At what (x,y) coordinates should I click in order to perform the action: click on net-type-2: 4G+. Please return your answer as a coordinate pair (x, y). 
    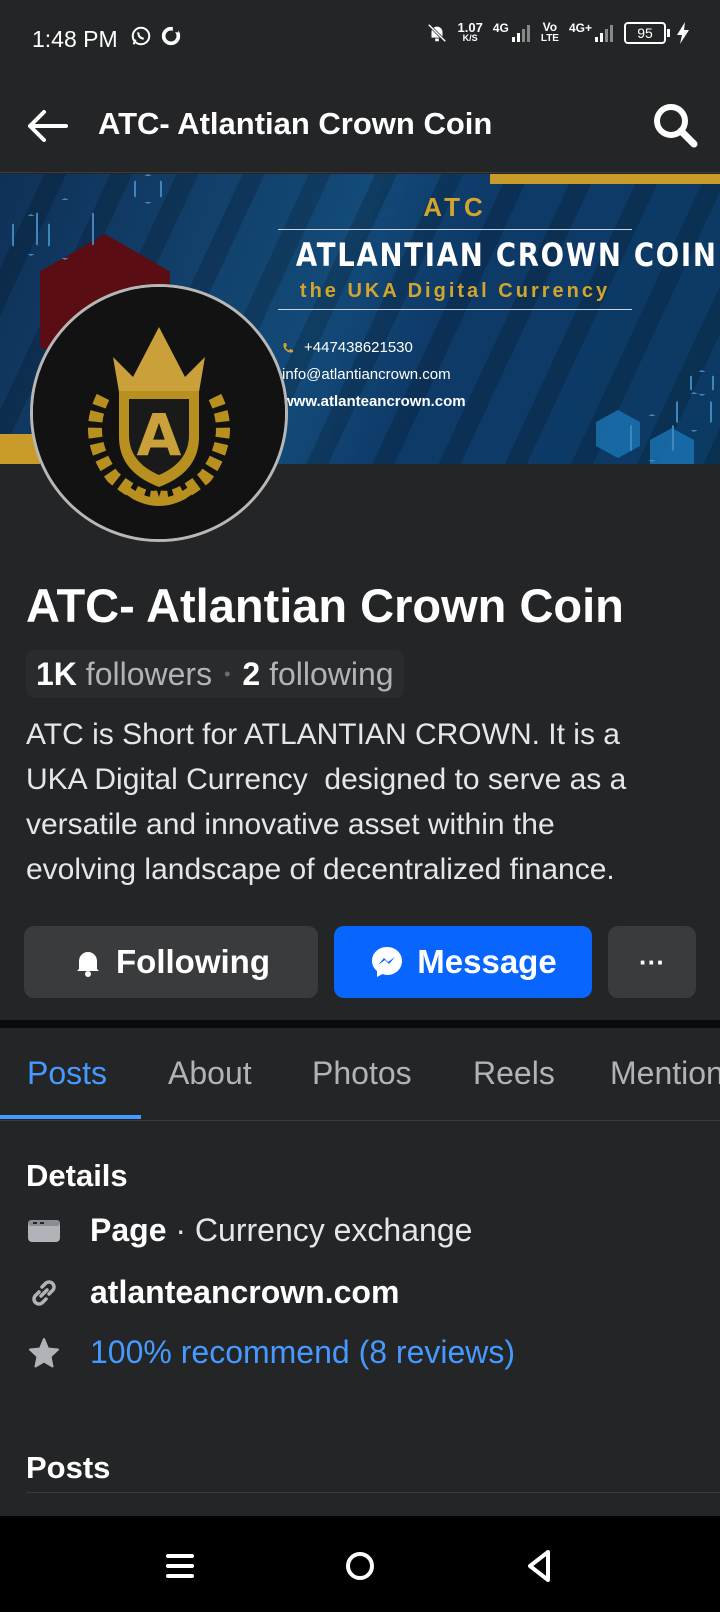
    Looking at the image, I should click on (580, 28).